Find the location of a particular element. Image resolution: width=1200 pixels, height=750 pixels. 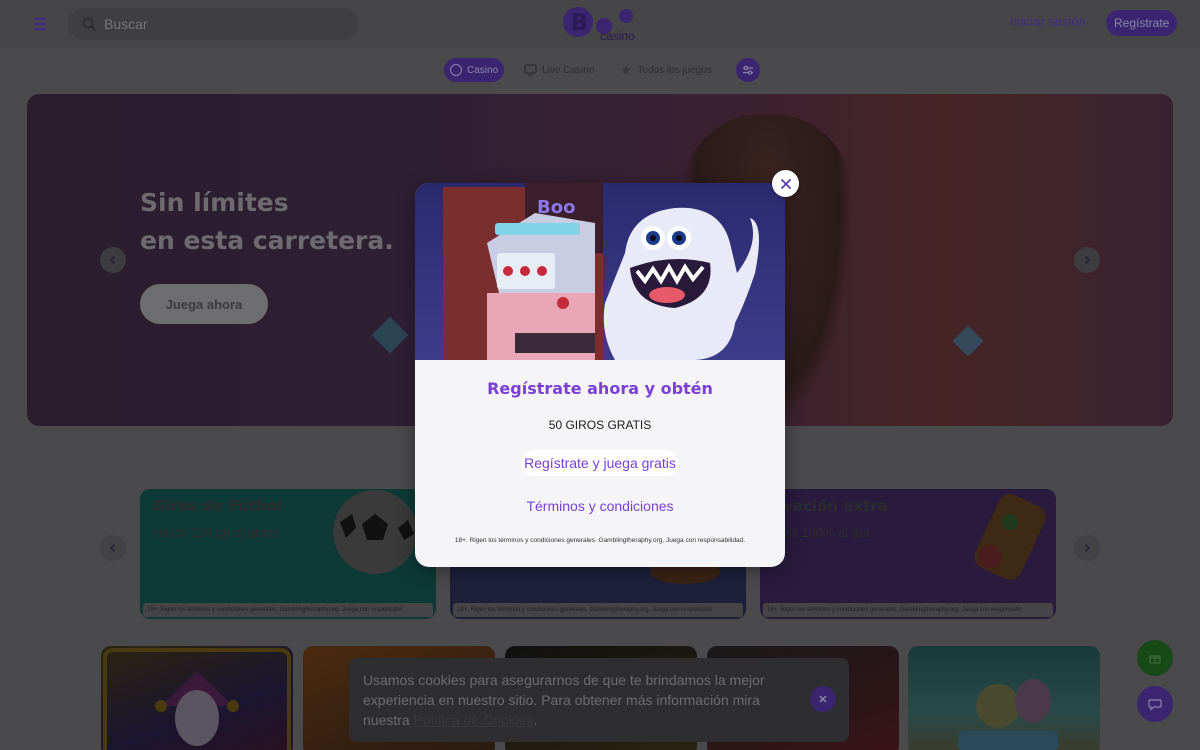

svg-text: B is located at coordinates (579, 23).